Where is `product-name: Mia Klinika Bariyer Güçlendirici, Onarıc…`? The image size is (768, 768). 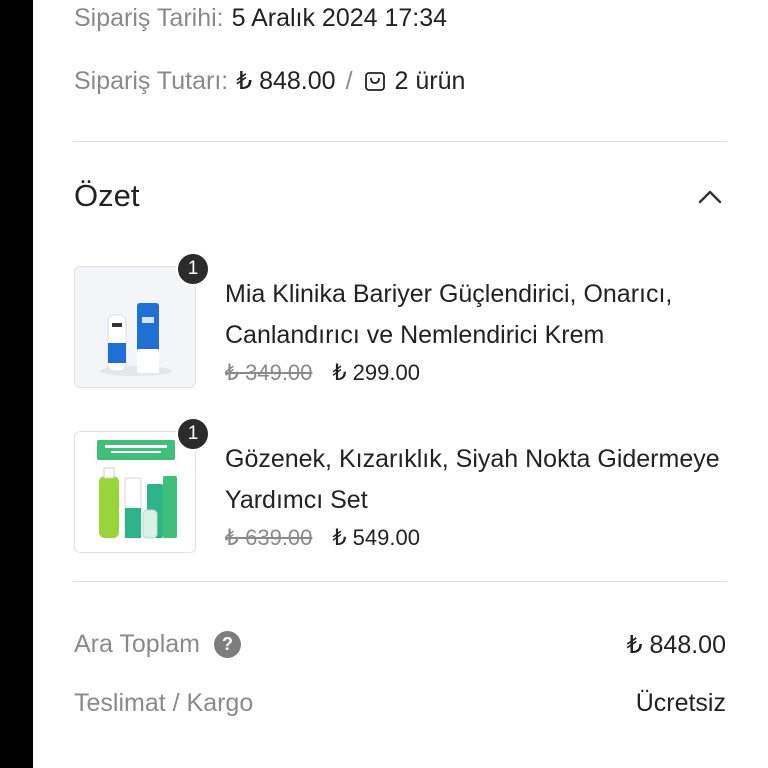 product-name: Mia Klinika Bariyer Güçlendirici, Onarıc… is located at coordinates (485, 315).